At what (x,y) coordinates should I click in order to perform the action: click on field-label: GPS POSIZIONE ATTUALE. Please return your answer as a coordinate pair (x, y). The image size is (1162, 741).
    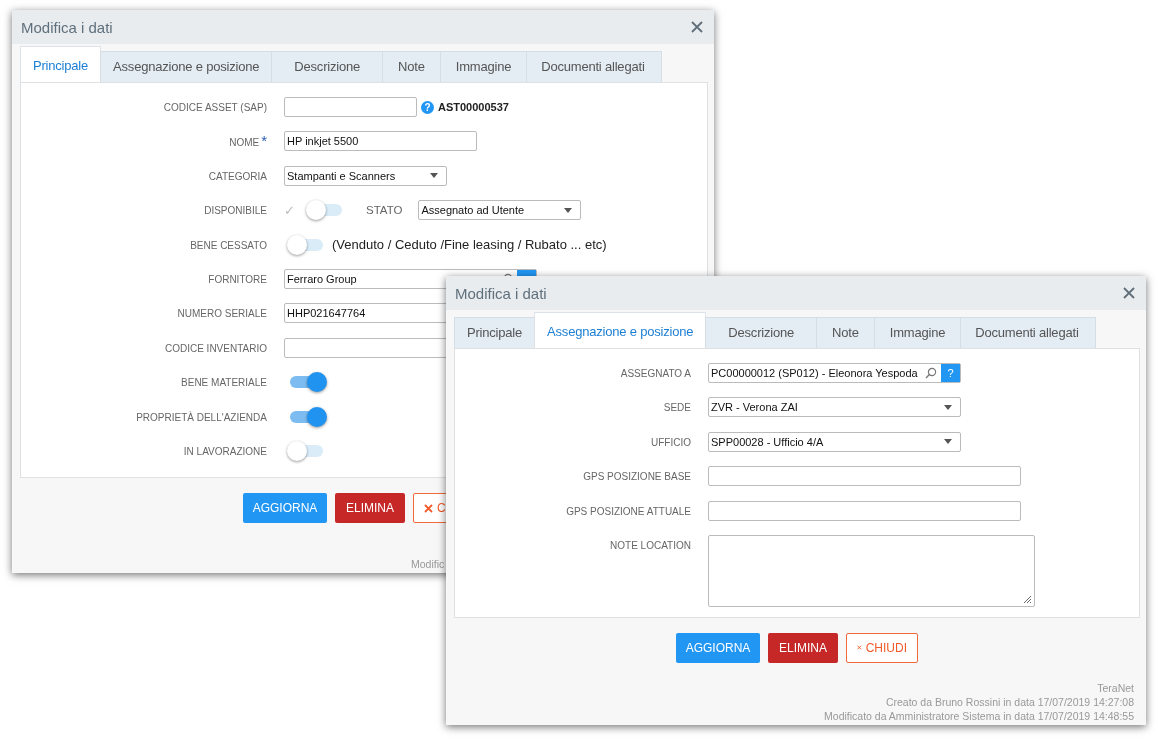
    Looking at the image, I should click on (628, 511).